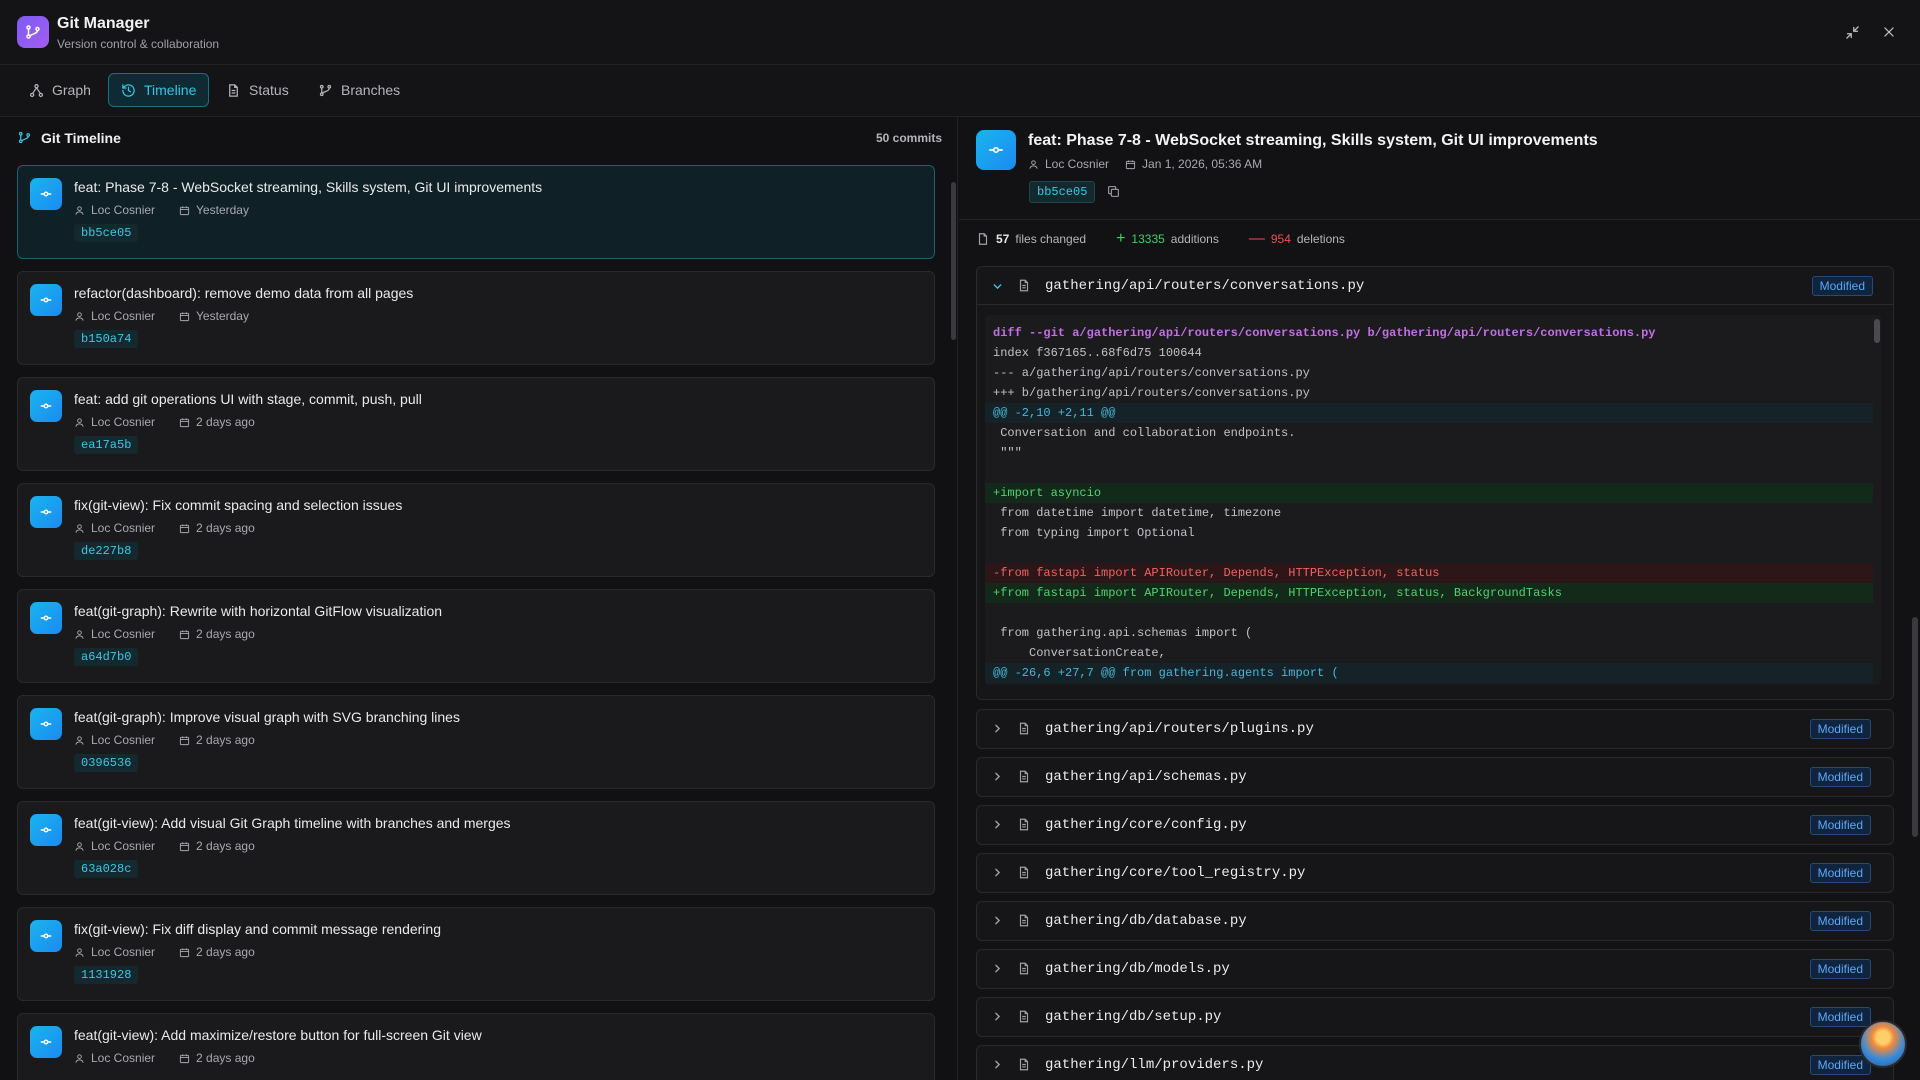  What do you see at coordinates (106, 763) in the screenshot?
I see `commit-hash: 0396536` at bounding box center [106, 763].